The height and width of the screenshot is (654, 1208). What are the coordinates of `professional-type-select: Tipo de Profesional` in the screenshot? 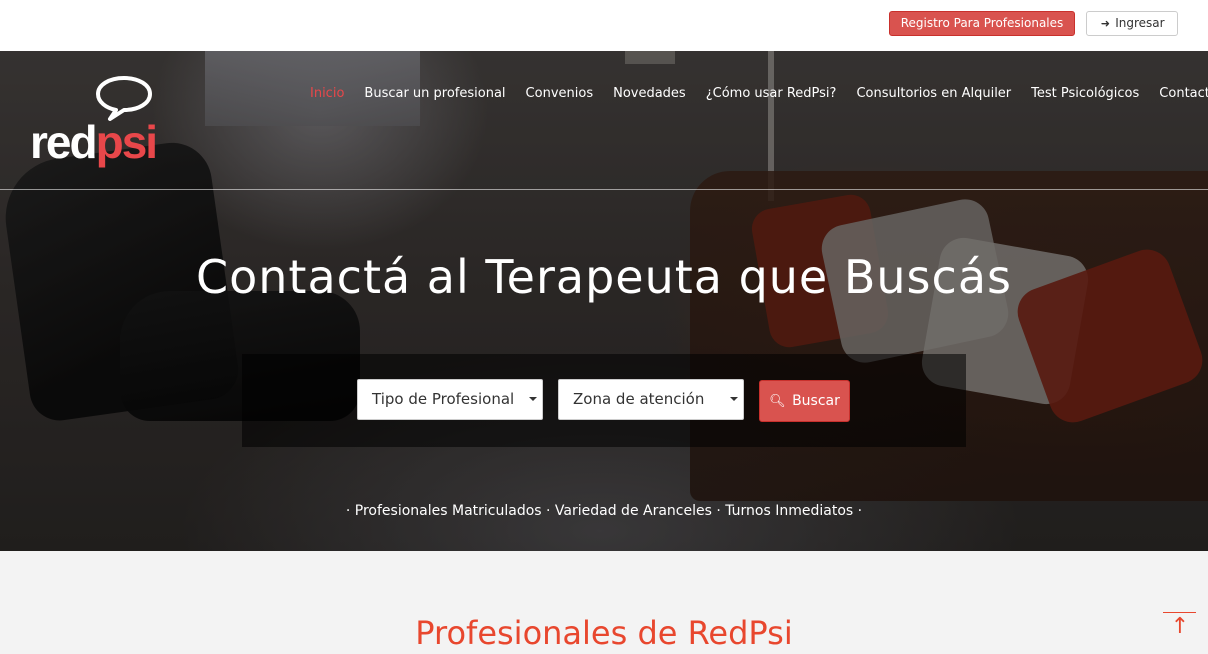 It's located at (450, 399).